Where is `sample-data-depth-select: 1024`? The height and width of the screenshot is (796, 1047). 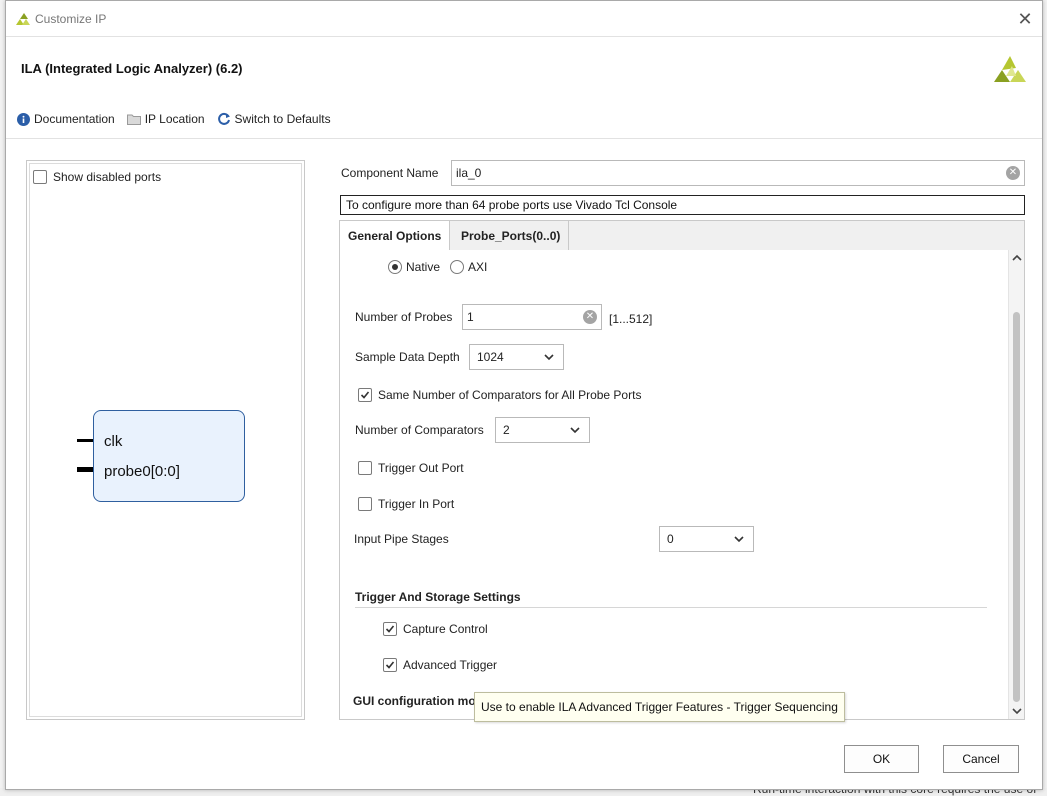
sample-data-depth-select: 1024 is located at coordinates (516, 357).